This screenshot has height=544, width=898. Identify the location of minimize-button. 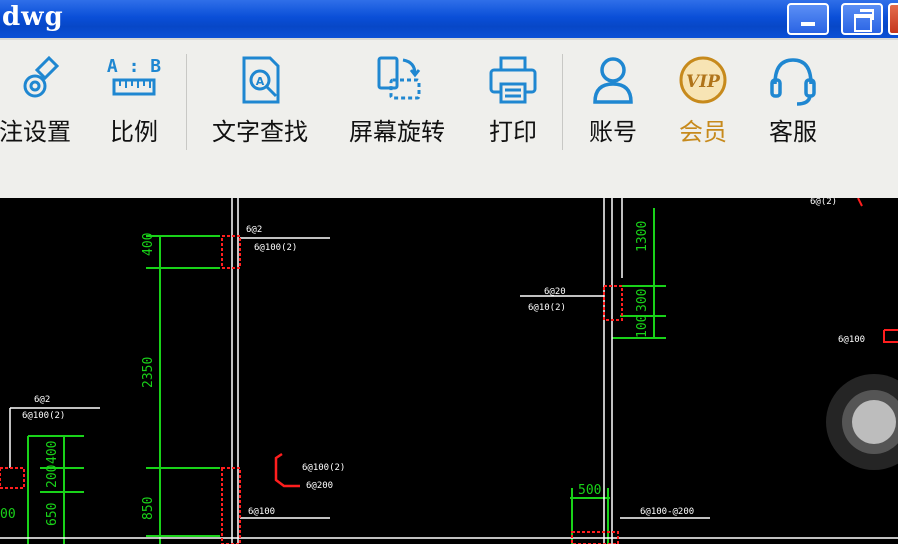
(808, 19).